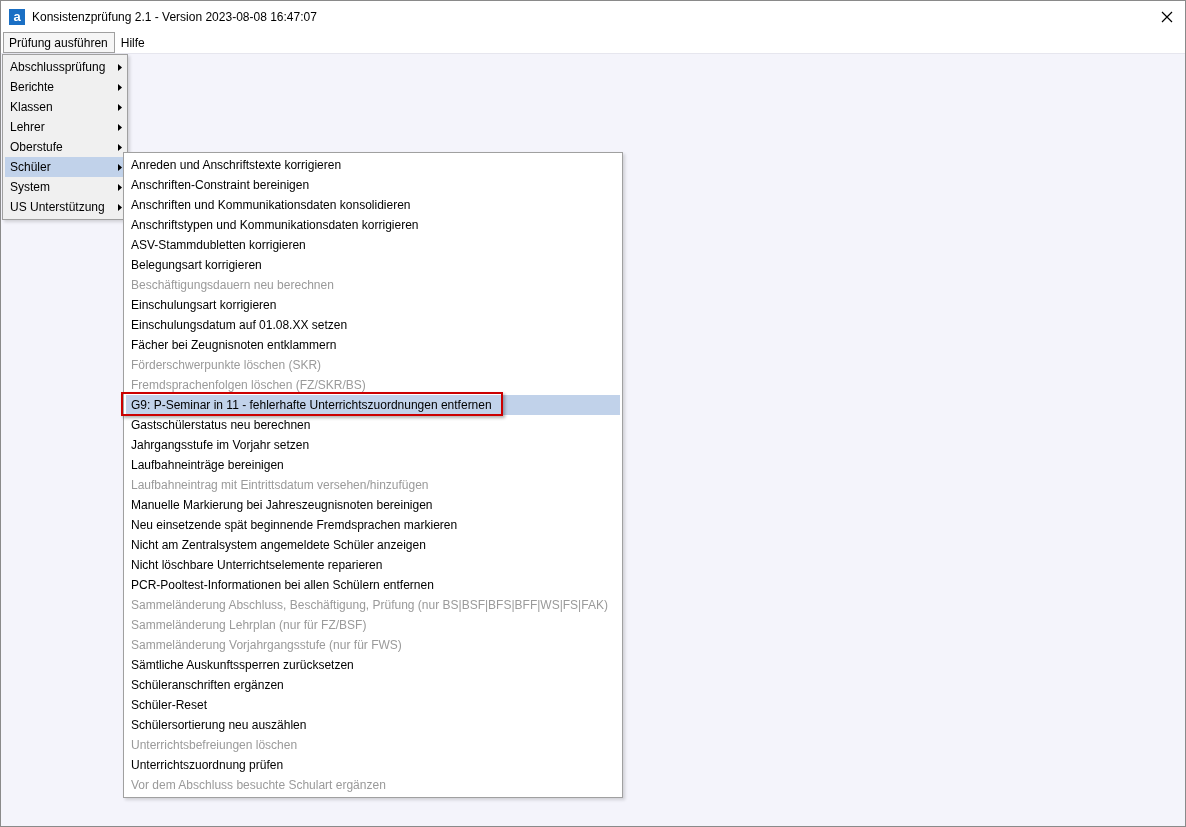 This screenshot has width=1186, height=827. Describe the element at coordinates (373, 705) in the screenshot. I see `menu-item: Schüler-Reset` at that location.